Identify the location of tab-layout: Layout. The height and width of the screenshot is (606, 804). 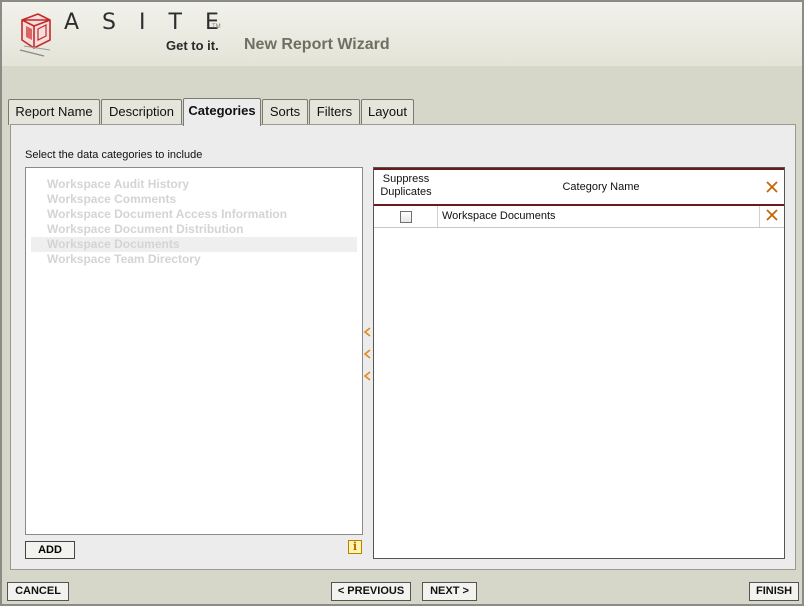
(387, 112).